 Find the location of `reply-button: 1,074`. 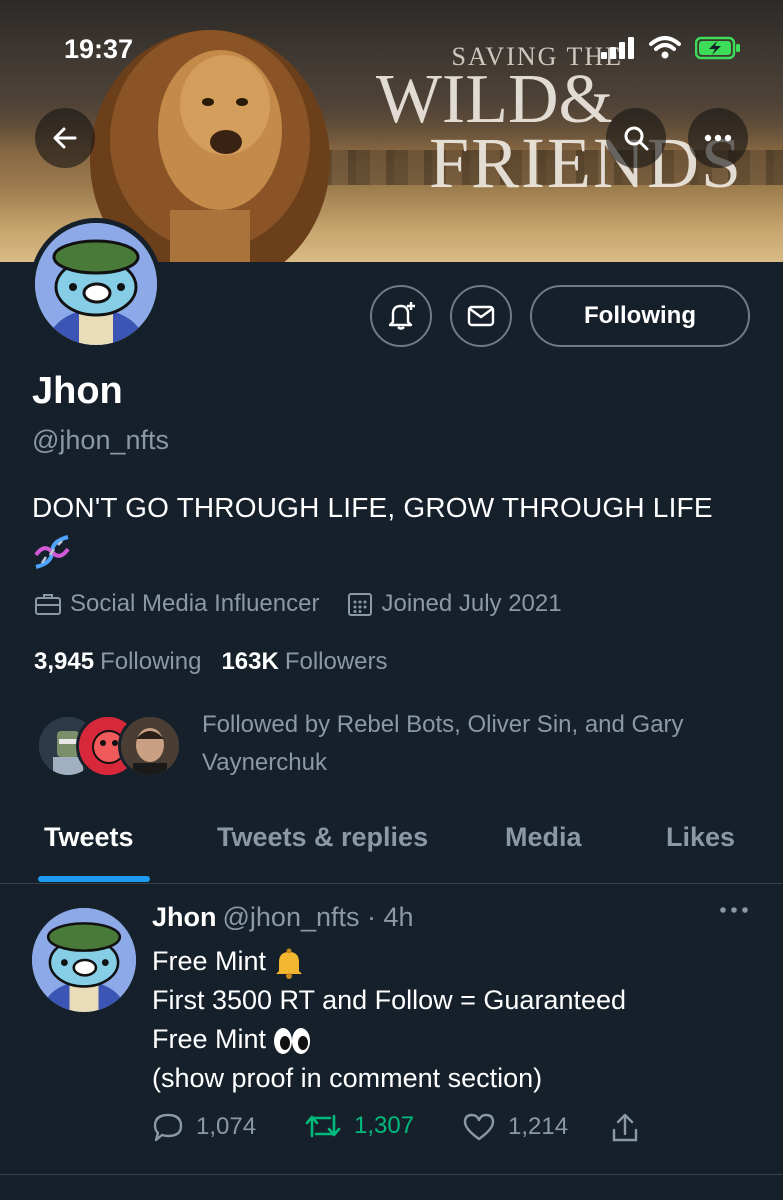

reply-button: 1,074 is located at coordinates (204, 1127).